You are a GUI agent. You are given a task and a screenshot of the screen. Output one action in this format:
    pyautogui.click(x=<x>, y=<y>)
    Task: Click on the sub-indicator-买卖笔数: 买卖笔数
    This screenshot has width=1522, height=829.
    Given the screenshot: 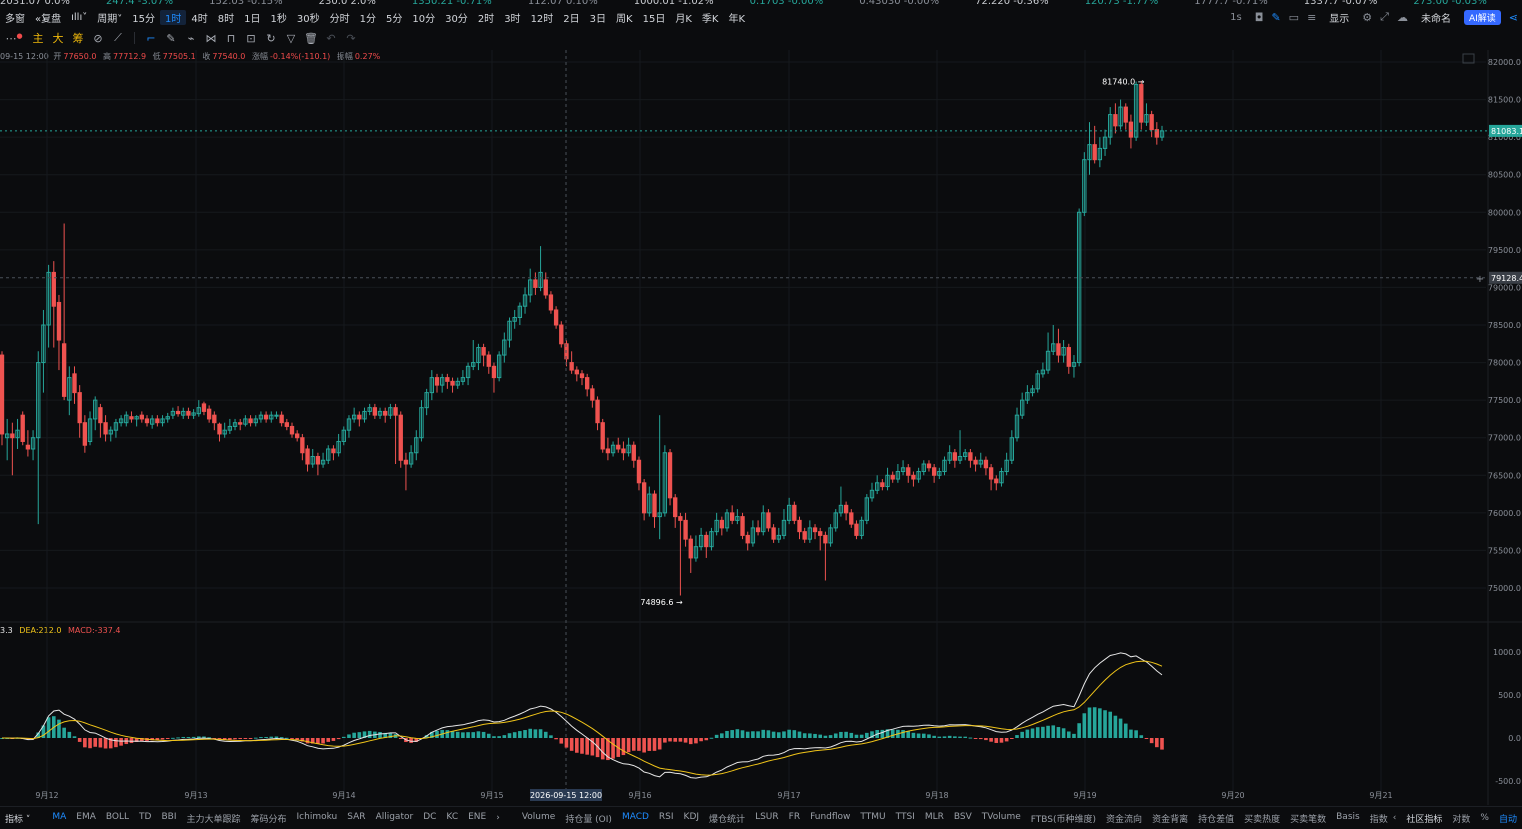 What is the action you would take?
    pyautogui.click(x=1308, y=818)
    